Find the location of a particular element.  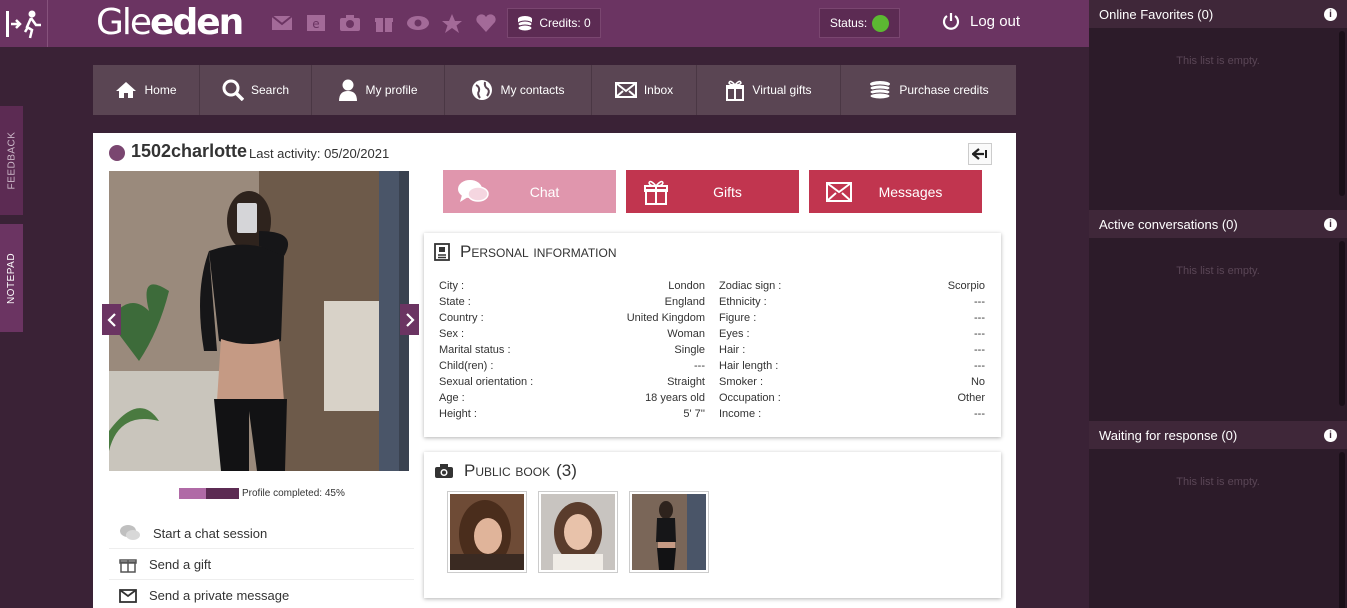

power-icon is located at coordinates (951, 21).